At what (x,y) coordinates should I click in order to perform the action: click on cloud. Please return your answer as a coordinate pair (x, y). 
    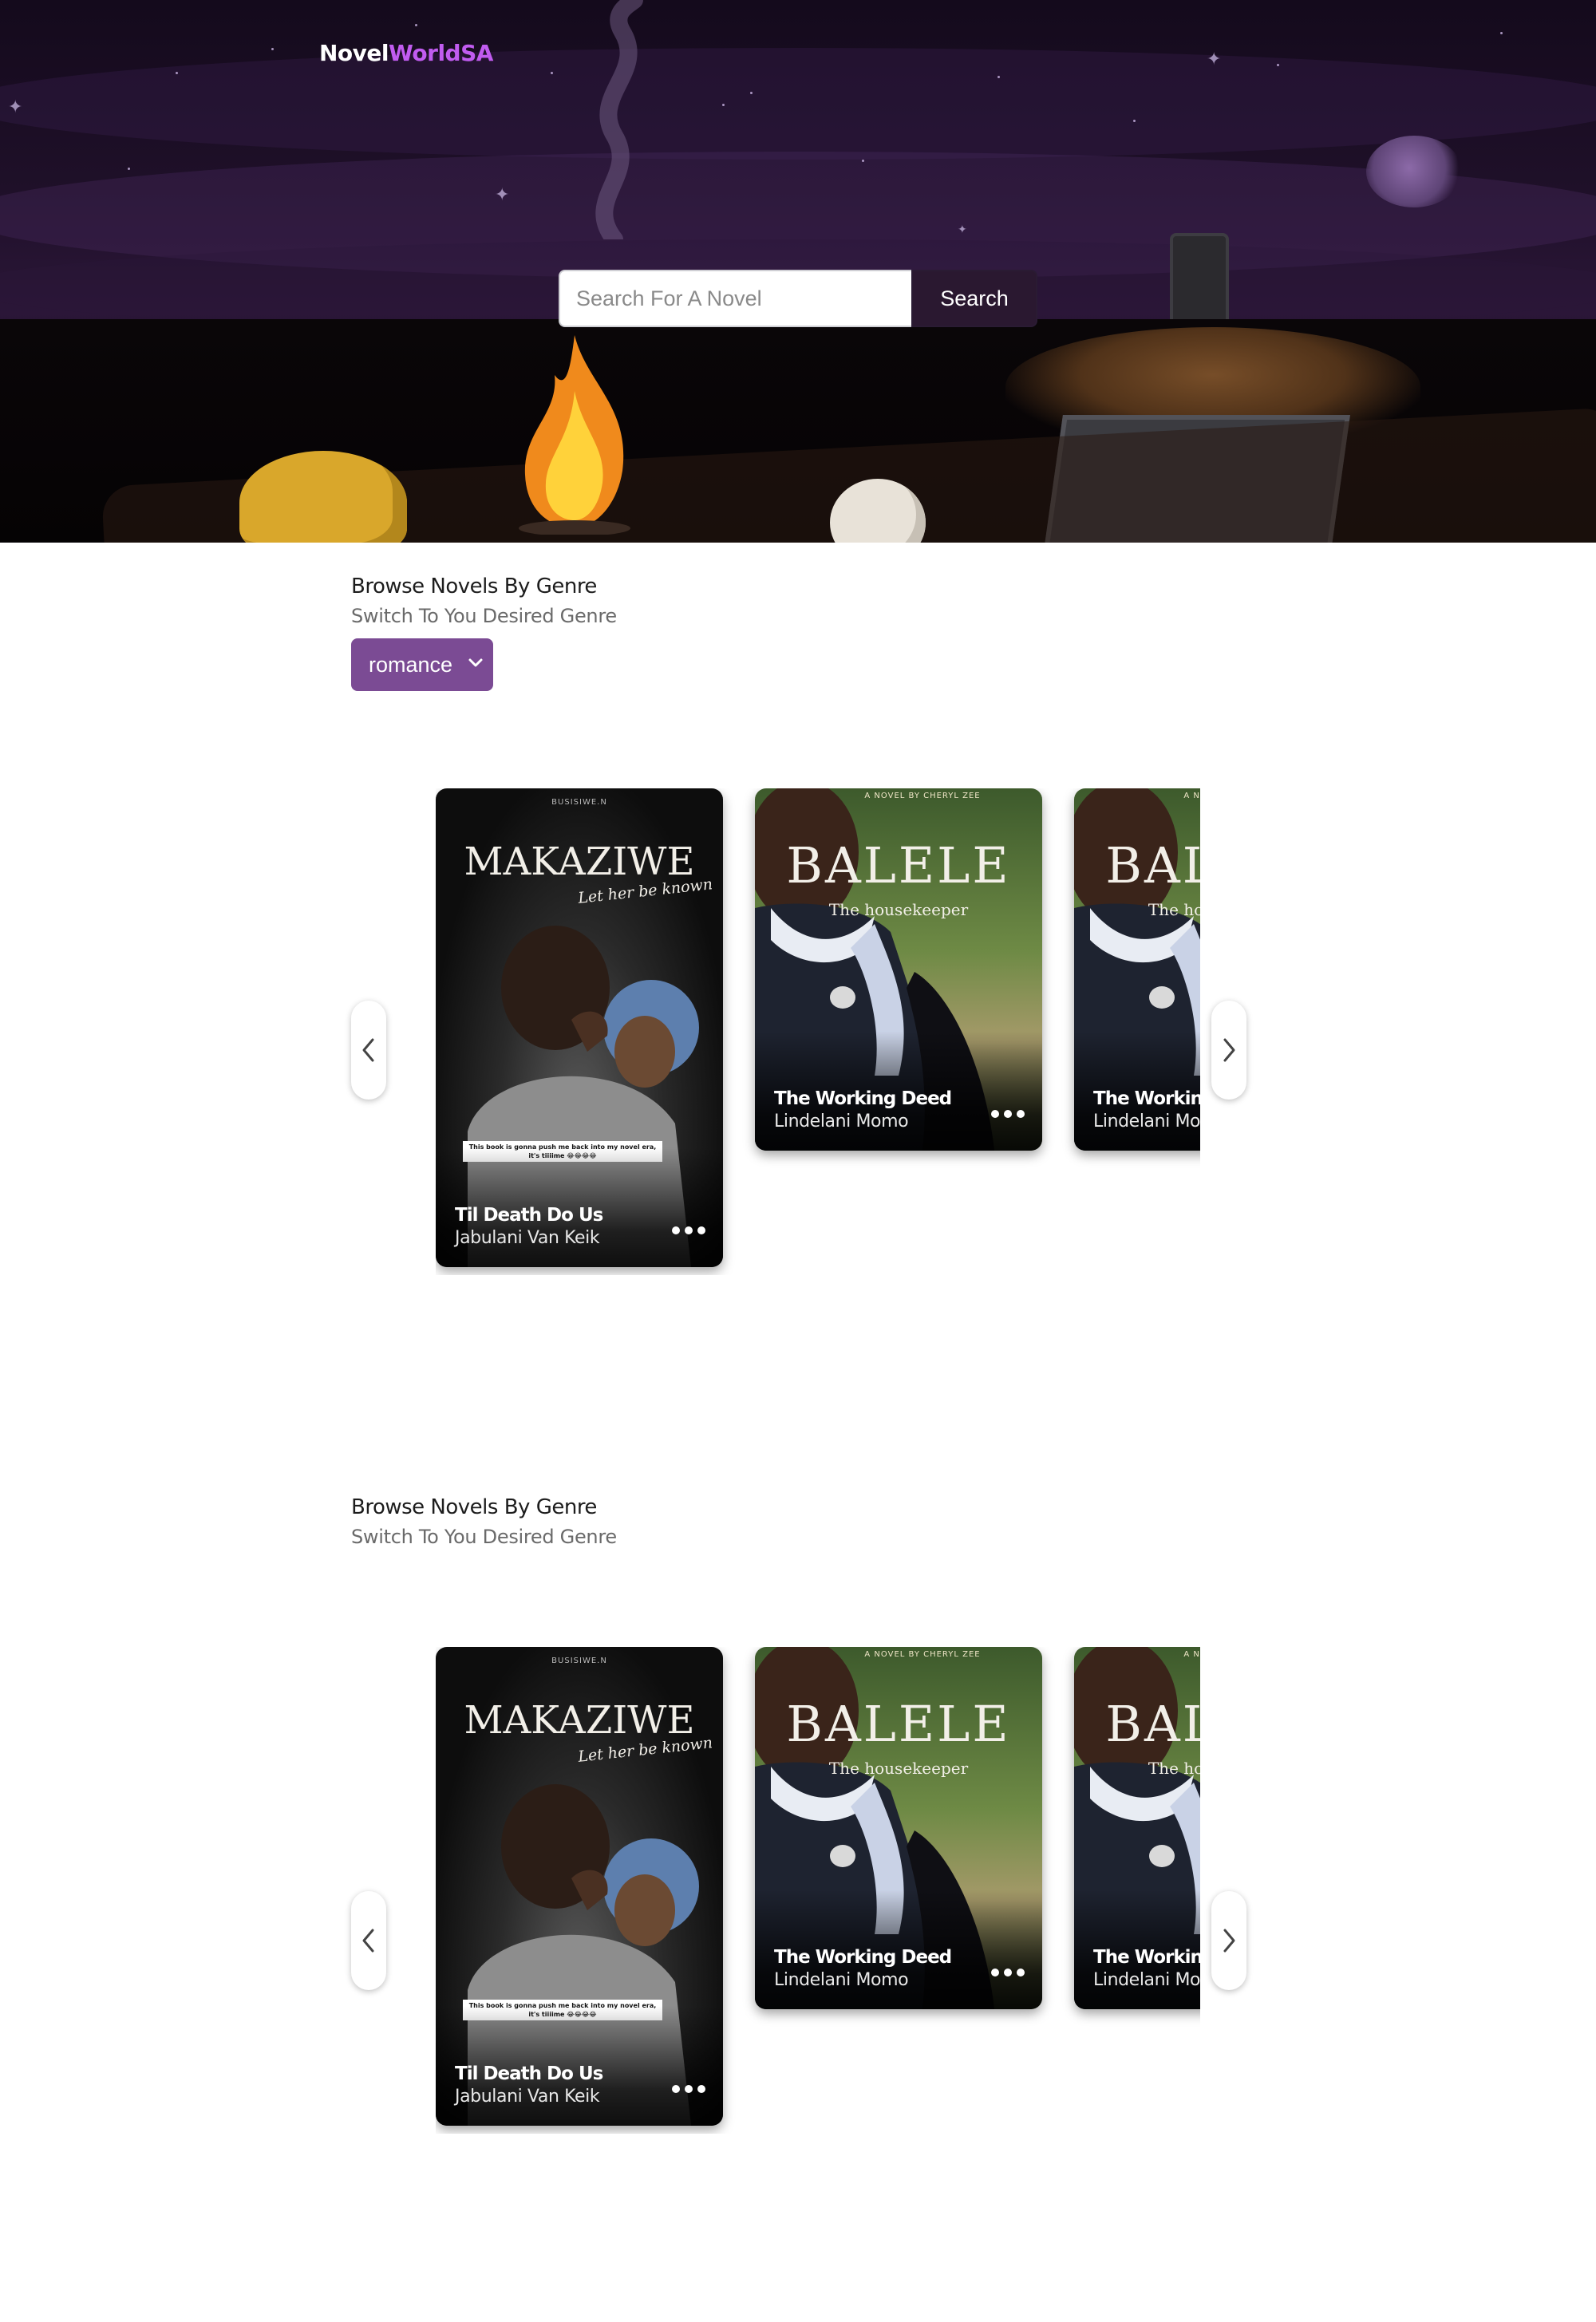
    Looking at the image, I should click on (1414, 171).